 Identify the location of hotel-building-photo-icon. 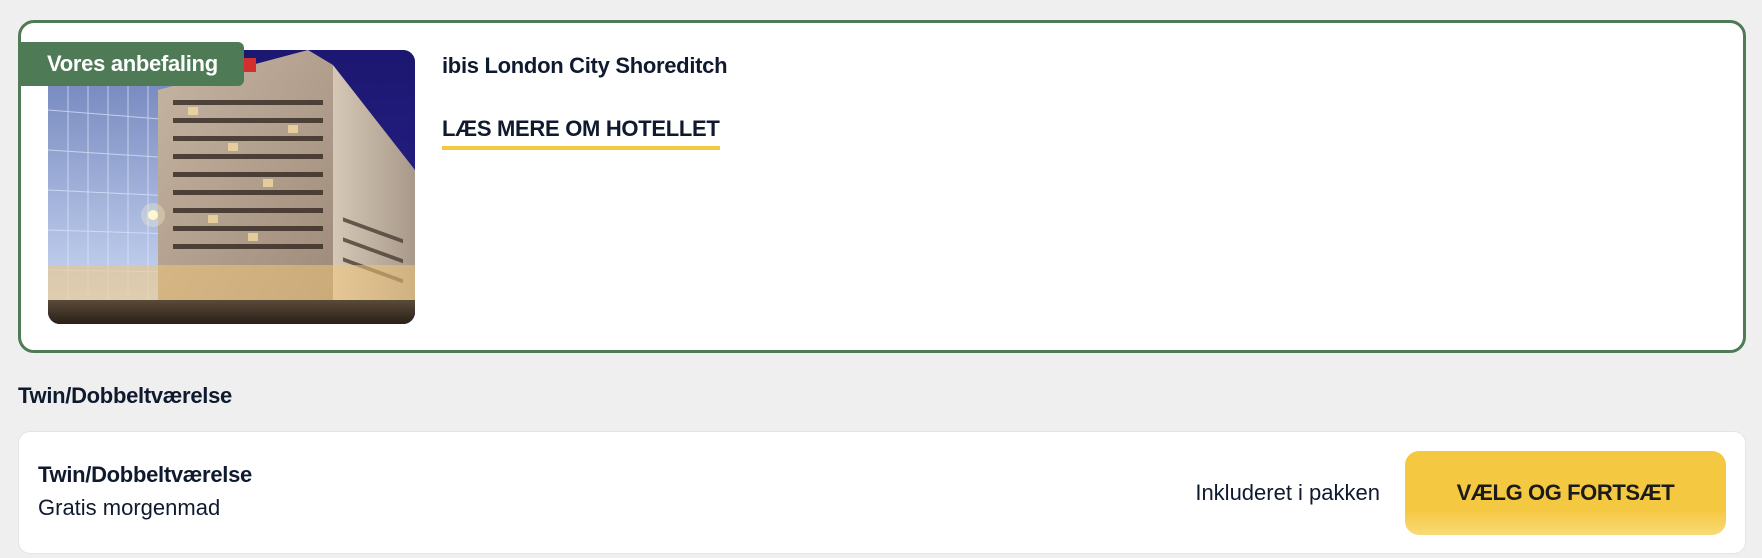
(231, 187).